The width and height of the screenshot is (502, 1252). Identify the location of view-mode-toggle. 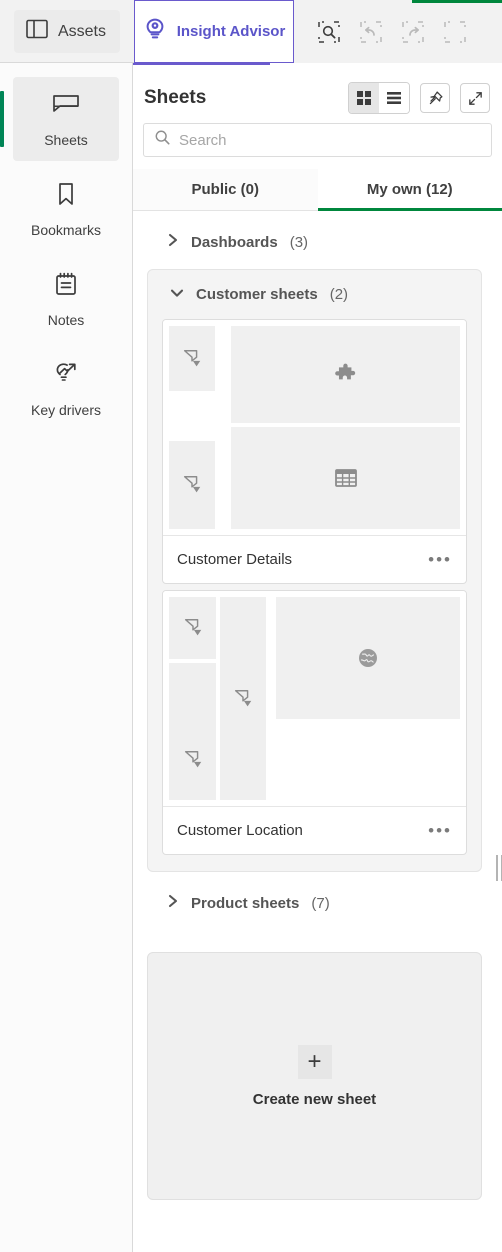
(379, 98).